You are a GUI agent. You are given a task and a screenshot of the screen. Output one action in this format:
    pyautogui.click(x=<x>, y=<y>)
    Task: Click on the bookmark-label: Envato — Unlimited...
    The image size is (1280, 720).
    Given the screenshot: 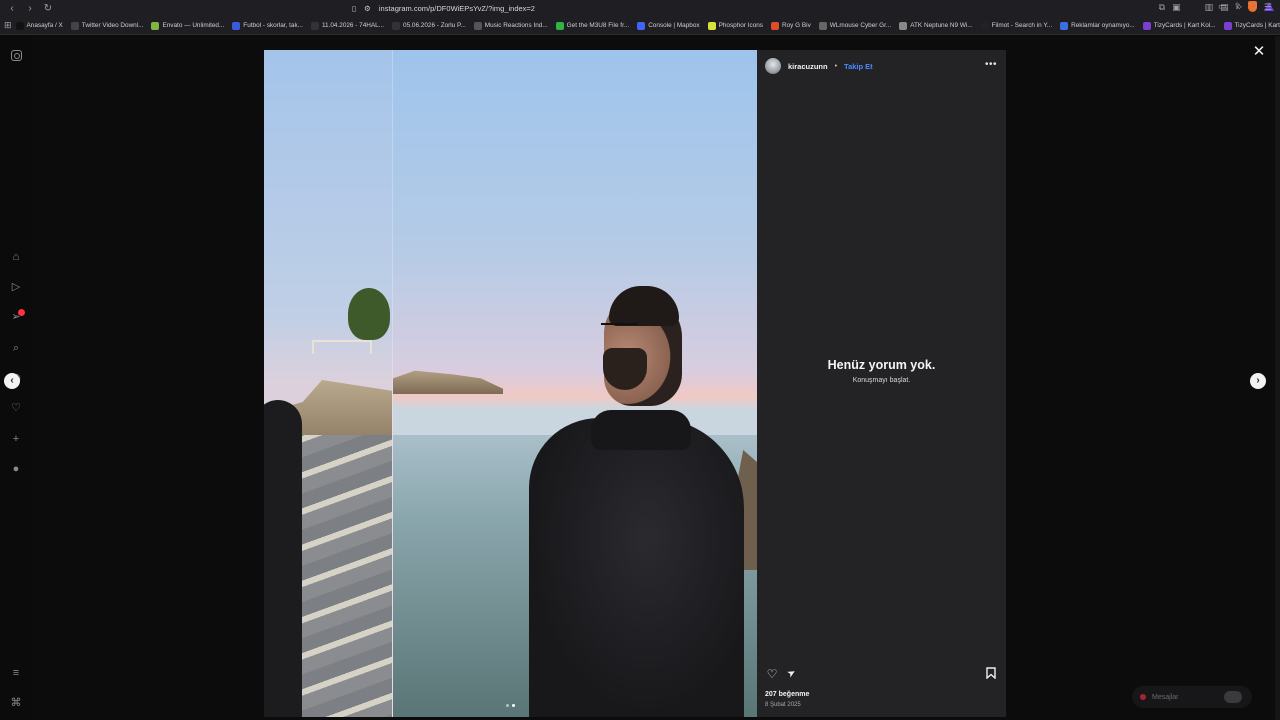 What is the action you would take?
    pyautogui.click(x=193, y=25)
    